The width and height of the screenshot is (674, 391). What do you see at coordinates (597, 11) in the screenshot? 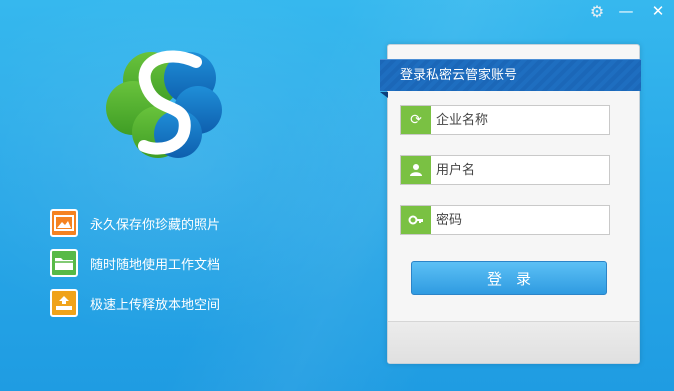
I see `settings-gear-icon: ⚙` at bounding box center [597, 11].